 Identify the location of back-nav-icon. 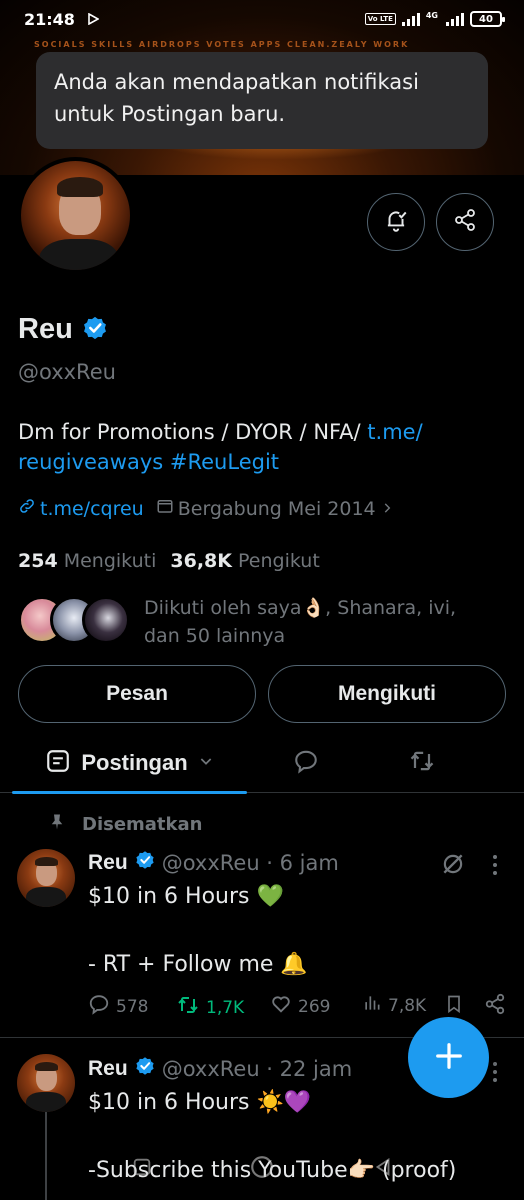
(383, 1169).